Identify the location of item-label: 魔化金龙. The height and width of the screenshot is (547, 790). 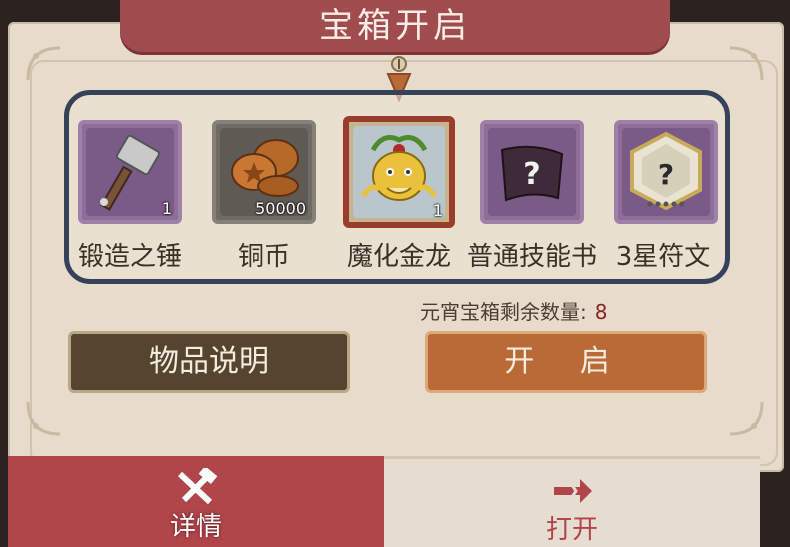
(398, 257).